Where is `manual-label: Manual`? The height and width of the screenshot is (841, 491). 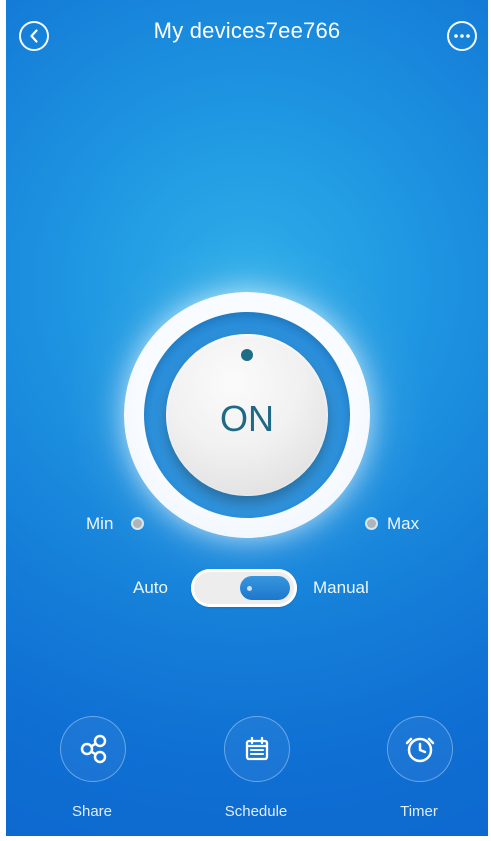
manual-label: Manual is located at coordinates (341, 587).